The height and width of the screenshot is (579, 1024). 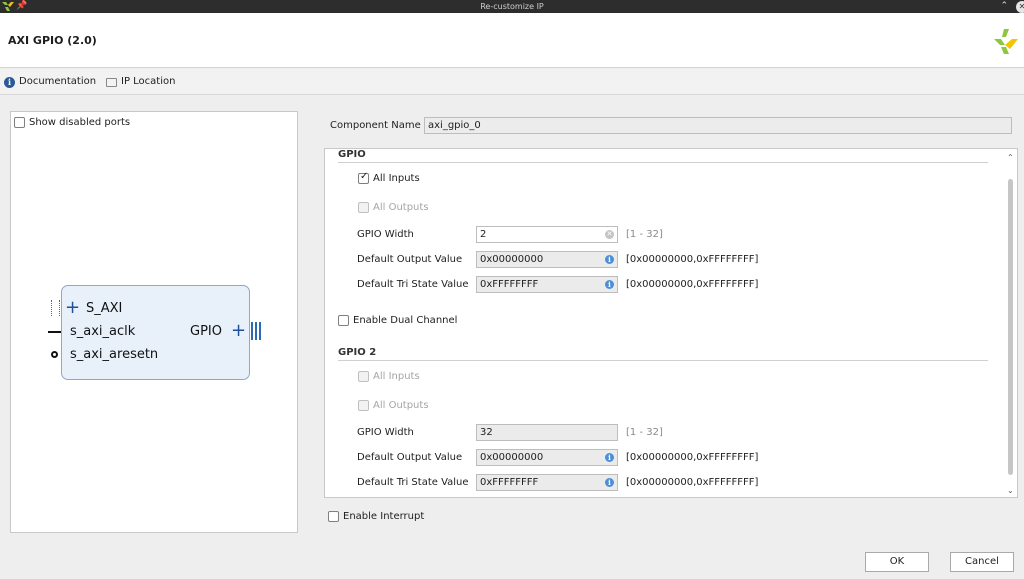 I want to click on port-s-axi-aclk: s_axi_aclk, so click(x=103, y=331).